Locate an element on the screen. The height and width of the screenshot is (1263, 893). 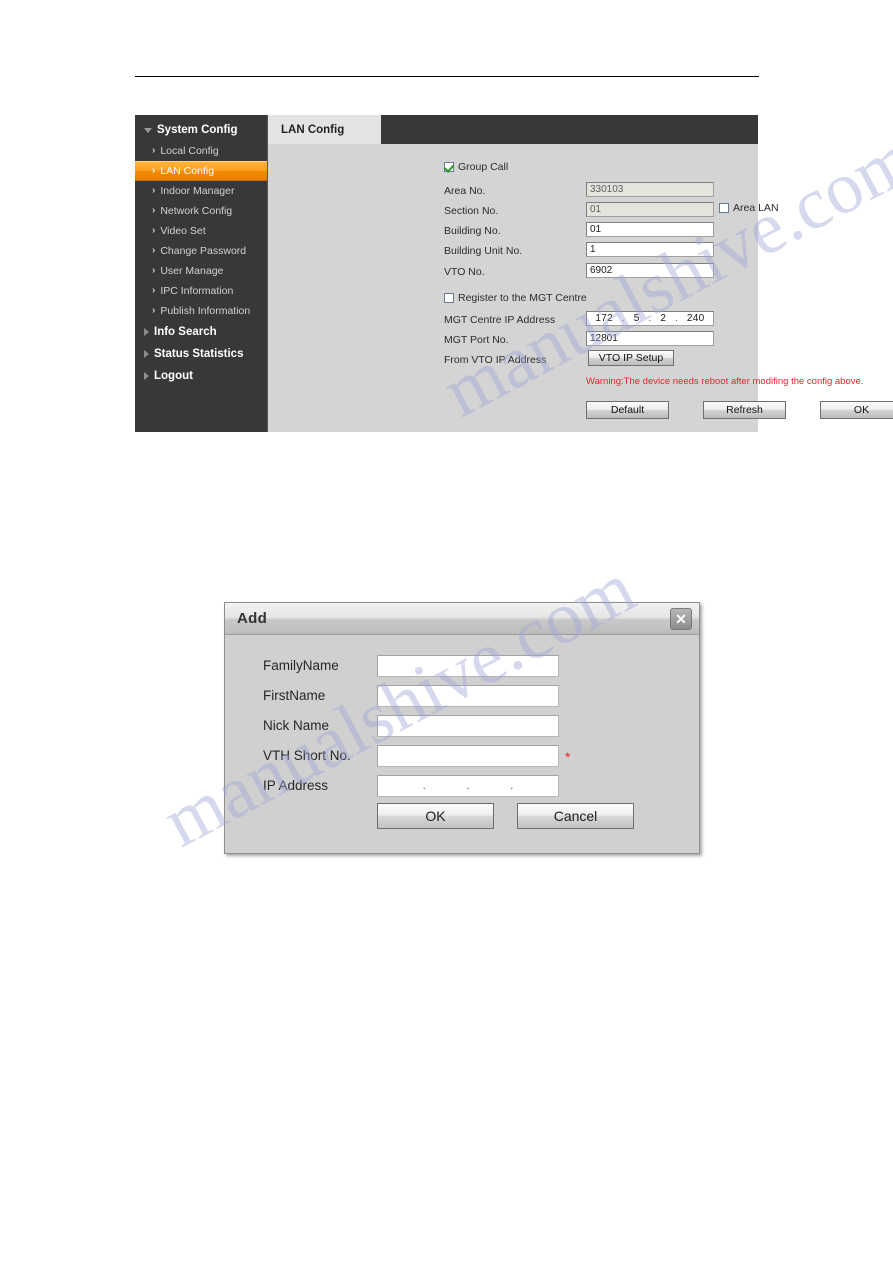
mgt-port-no-label: MGT Port No. is located at coordinates (476, 340).